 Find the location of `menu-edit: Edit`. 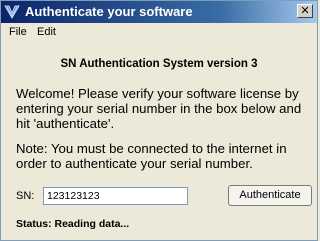

menu-edit: Edit is located at coordinates (46, 32).